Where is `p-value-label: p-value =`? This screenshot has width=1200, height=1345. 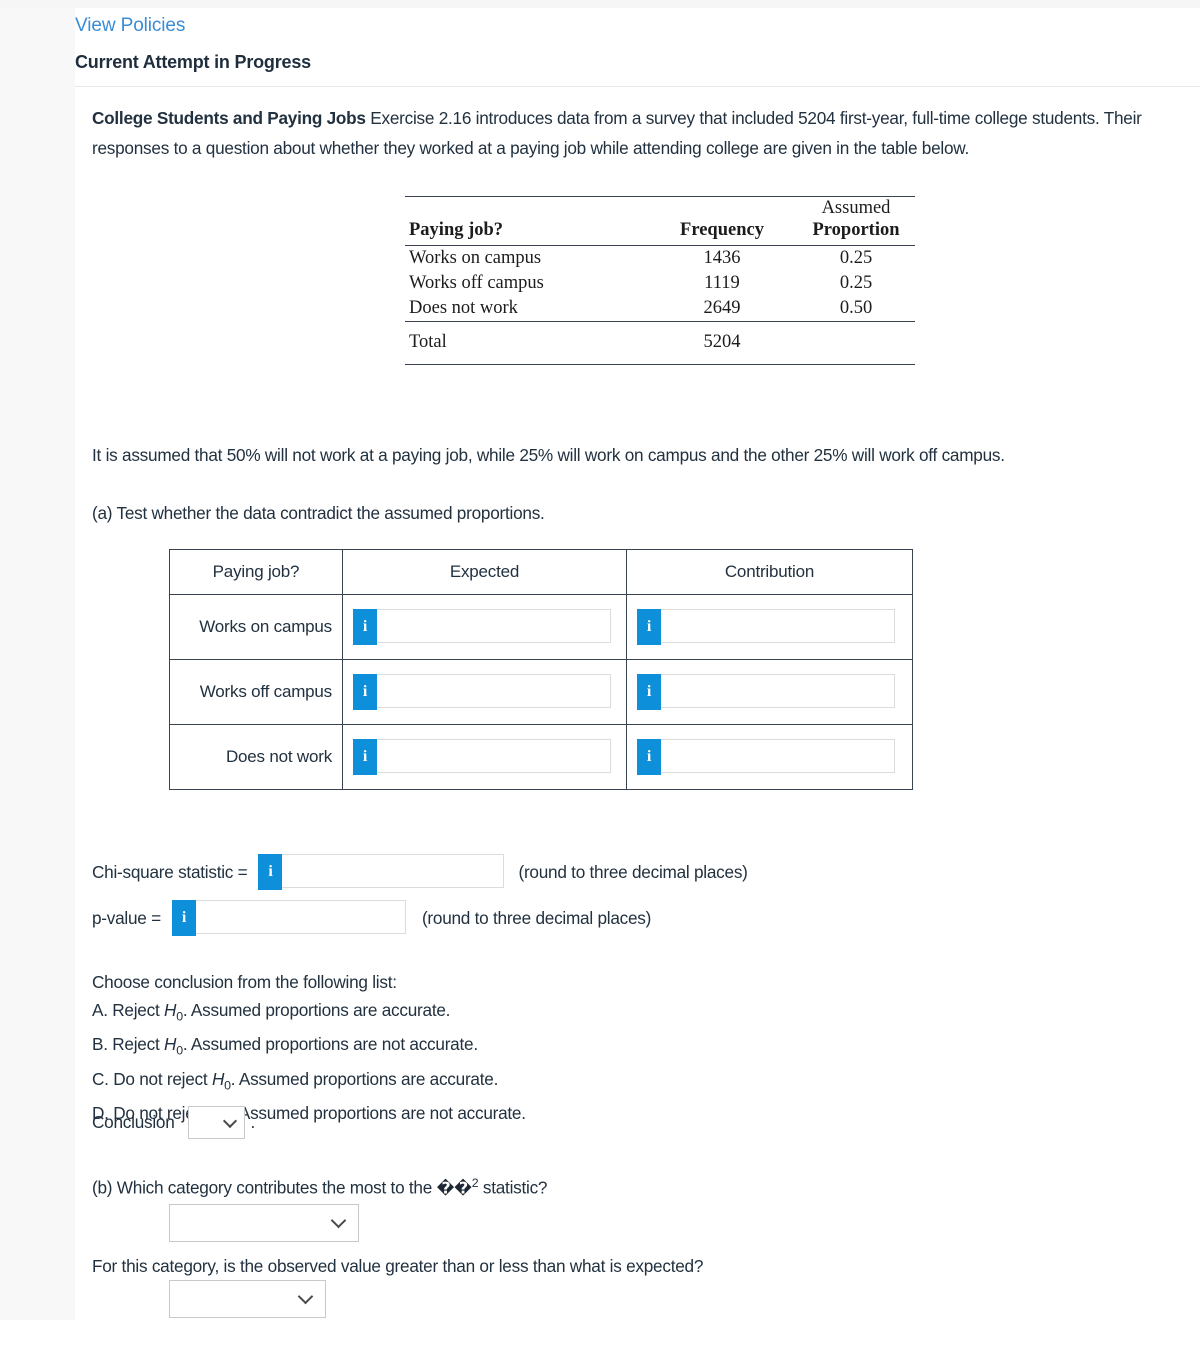
p-value-label: p-value = is located at coordinates (126, 917).